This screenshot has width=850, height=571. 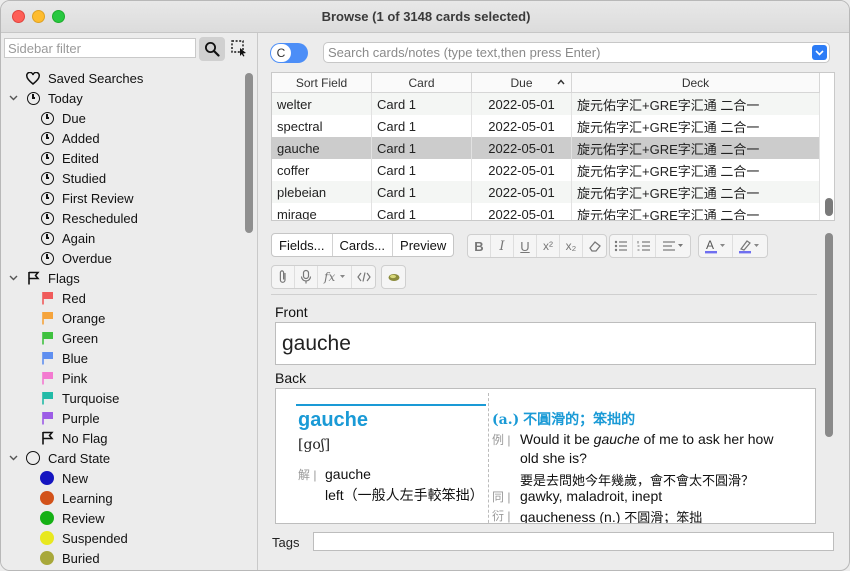 What do you see at coordinates (75, 378) in the screenshot?
I see `sidebar-item-label: Pink` at bounding box center [75, 378].